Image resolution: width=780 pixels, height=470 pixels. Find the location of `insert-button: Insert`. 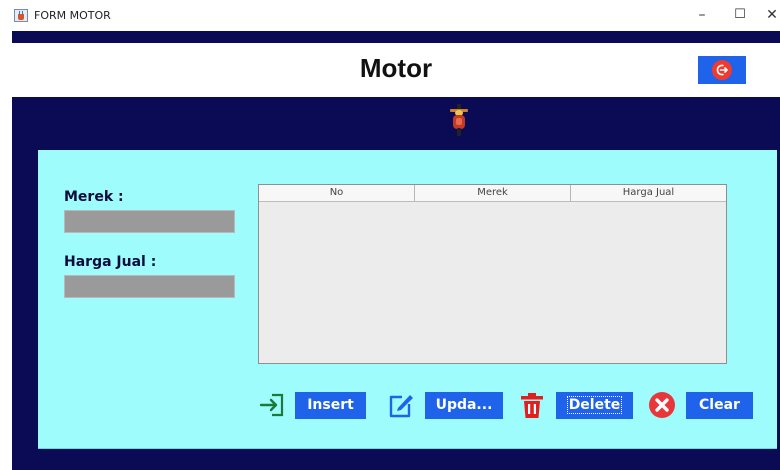

insert-button: Insert is located at coordinates (330, 405).